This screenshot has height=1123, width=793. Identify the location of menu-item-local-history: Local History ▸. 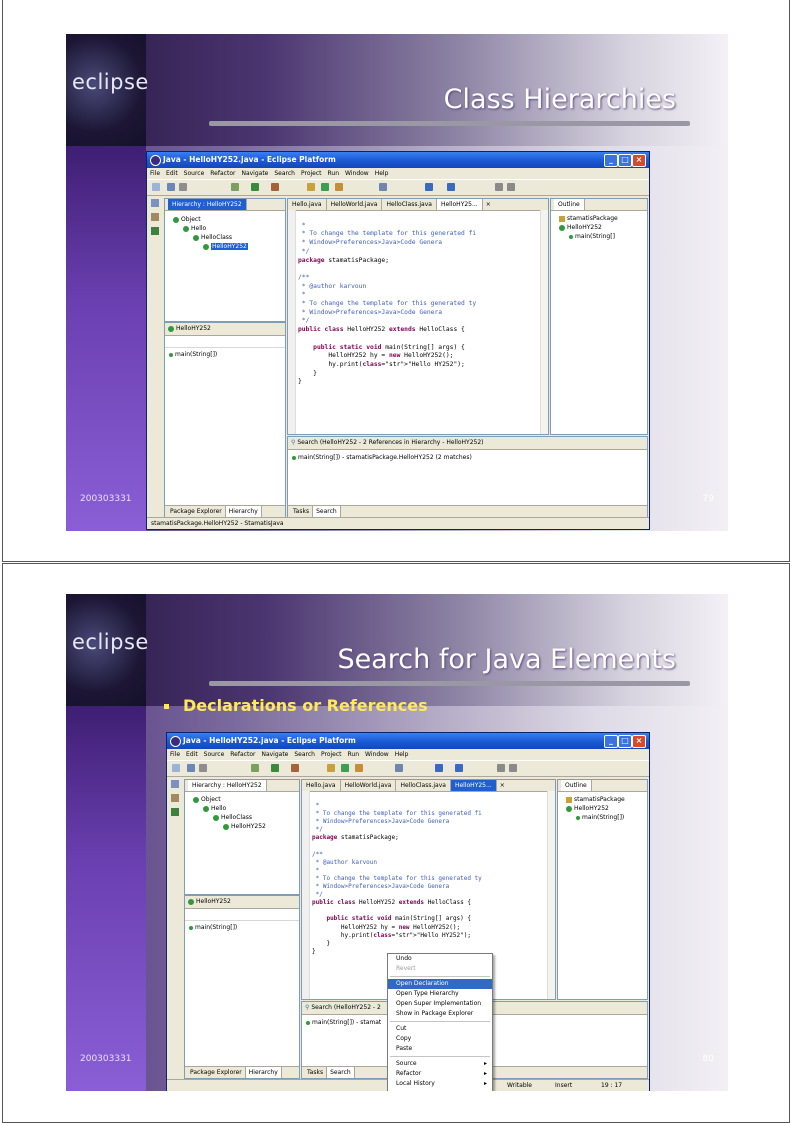
(440, 1084).